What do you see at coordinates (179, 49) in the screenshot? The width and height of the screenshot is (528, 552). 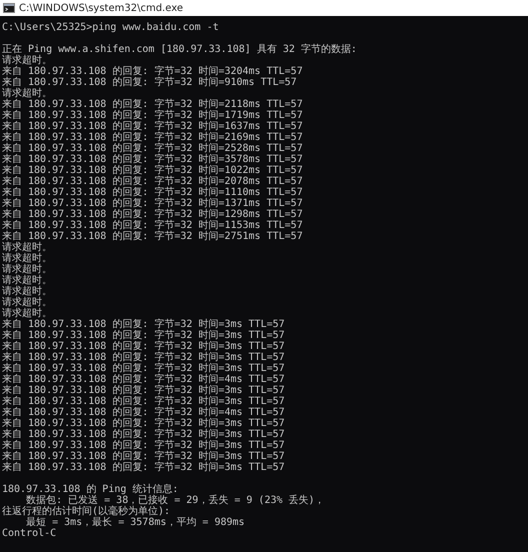 I see `console-line: 正在 Ping www.a.shifen.com [180.97.33.108] 具有 32 字节的数据:` at bounding box center [179, 49].